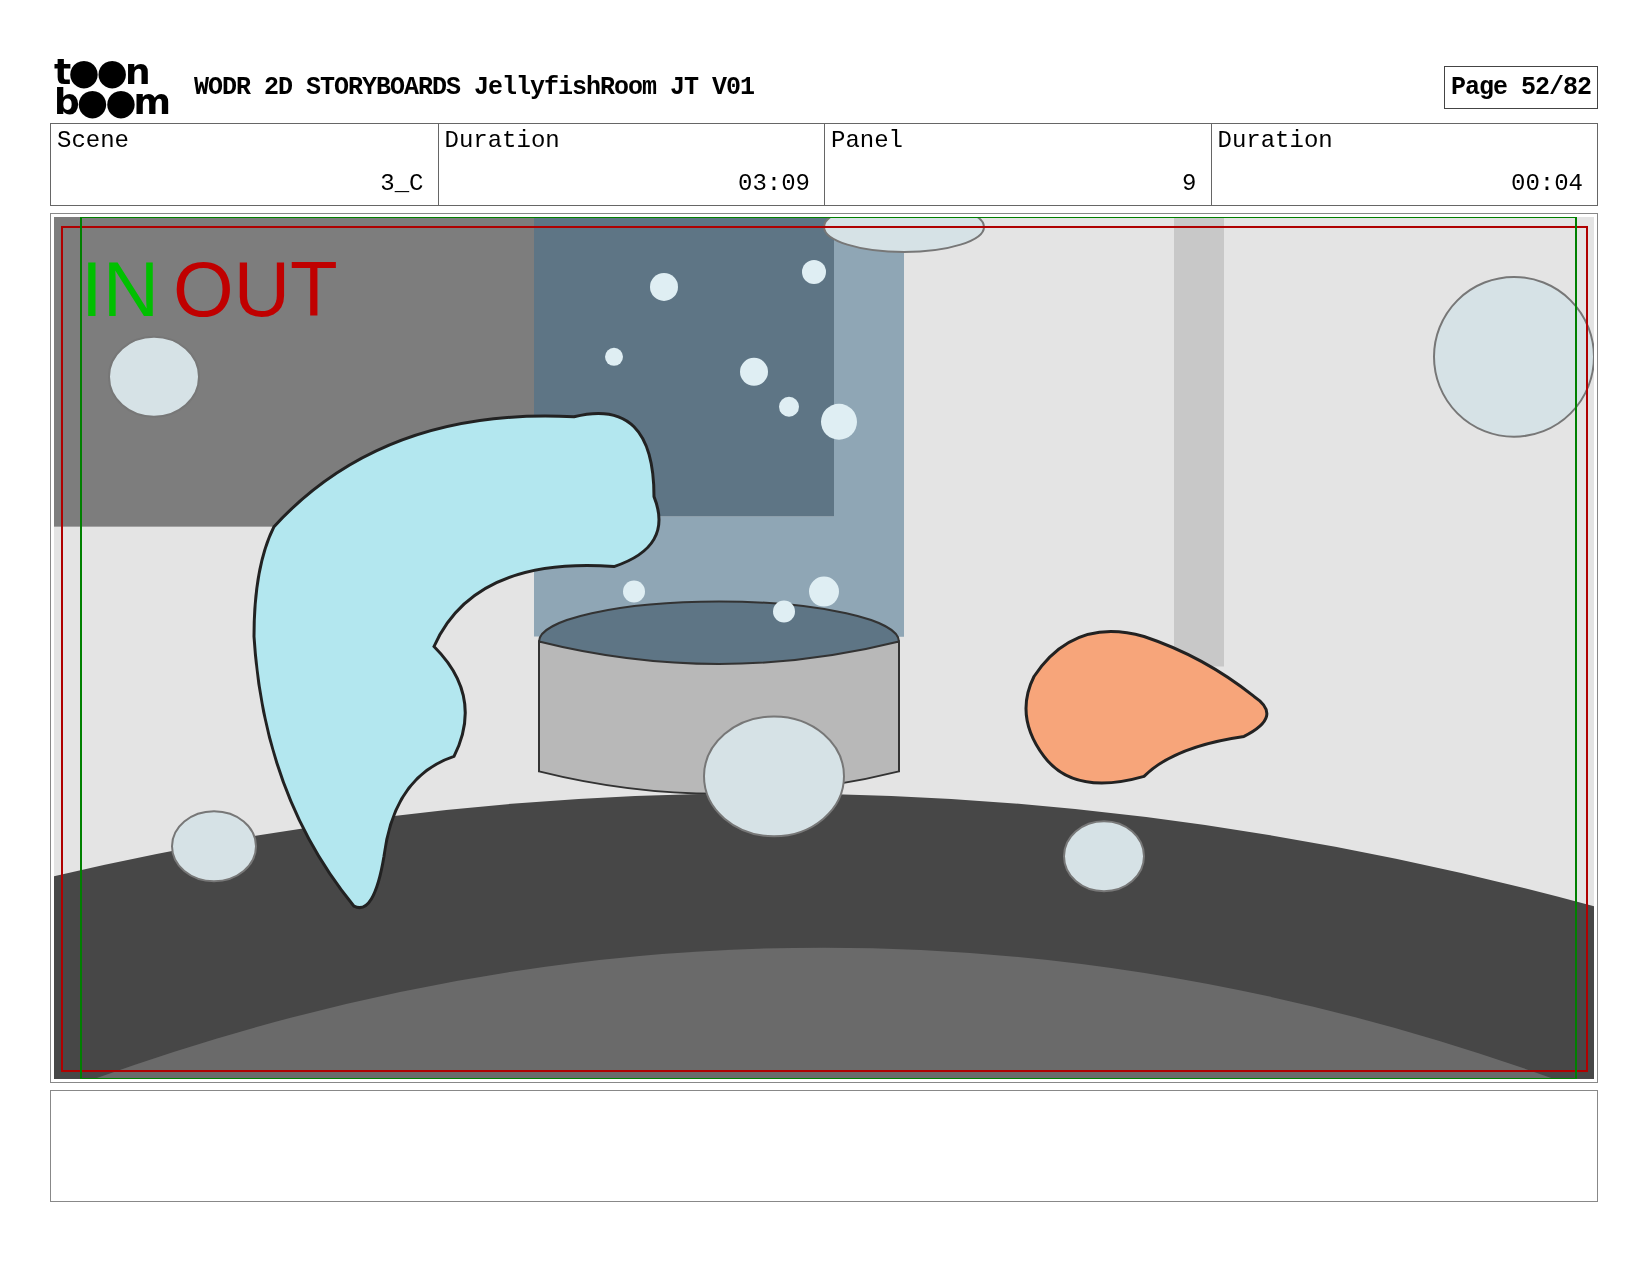 This screenshot has height=1275, width=1650. What do you see at coordinates (255, 289) in the screenshot?
I see `frame-mark-label: OUT` at bounding box center [255, 289].